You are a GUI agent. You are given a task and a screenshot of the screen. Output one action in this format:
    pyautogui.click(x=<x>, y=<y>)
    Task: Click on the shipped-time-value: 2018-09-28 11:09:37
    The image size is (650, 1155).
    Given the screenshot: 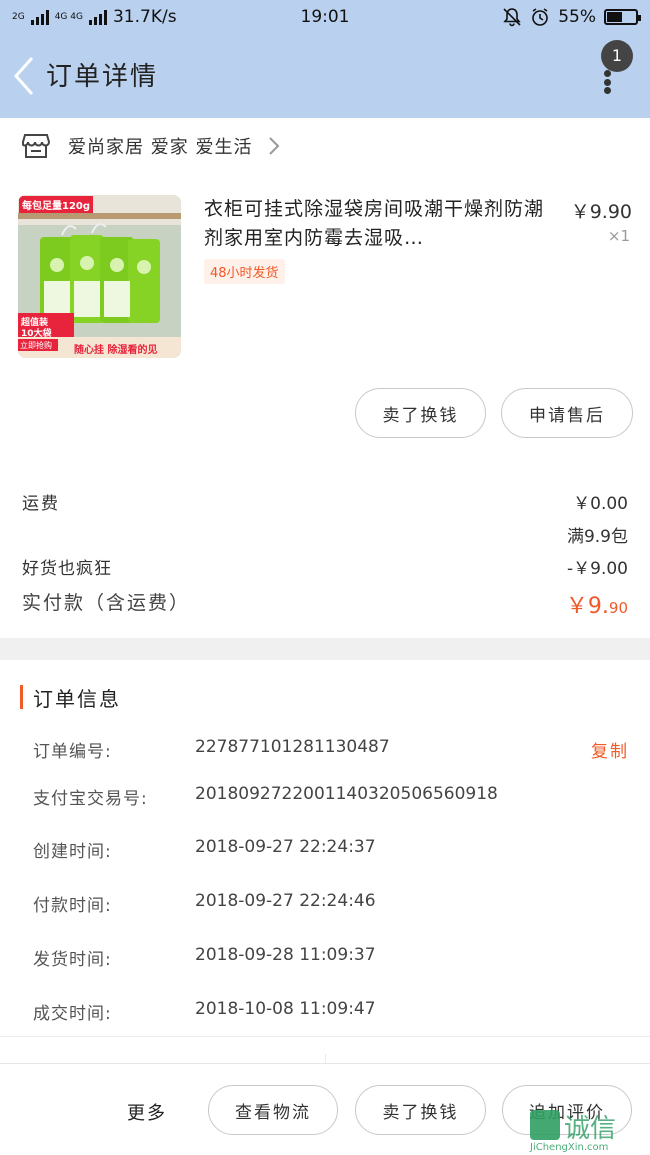 What is the action you would take?
    pyautogui.click(x=285, y=955)
    